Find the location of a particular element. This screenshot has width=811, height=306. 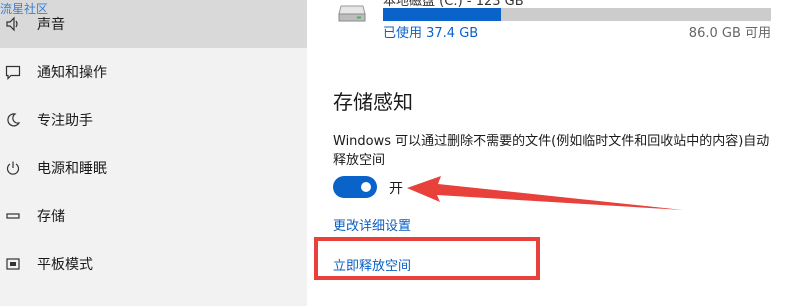

sidebar-item-storage: 存储 is located at coordinates (153, 216).